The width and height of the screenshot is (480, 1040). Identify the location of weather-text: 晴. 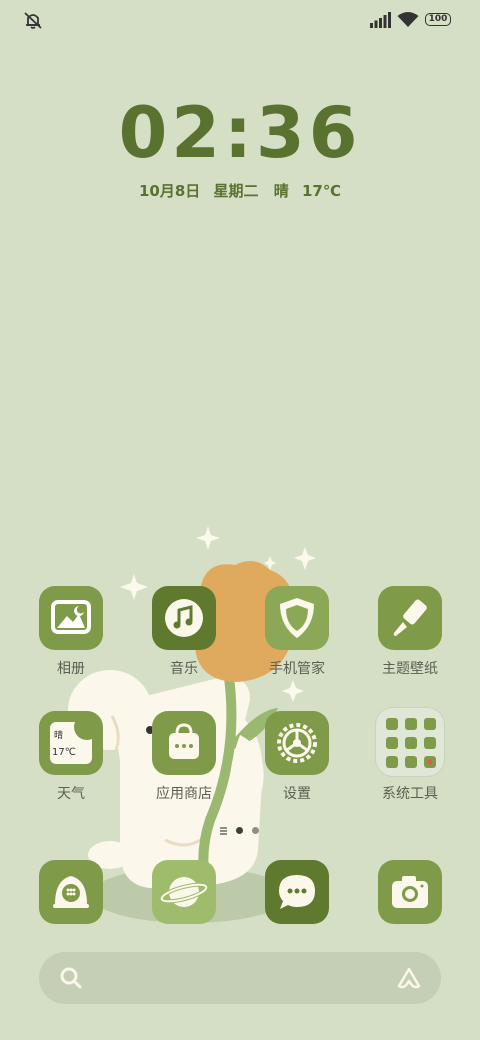
(281, 191).